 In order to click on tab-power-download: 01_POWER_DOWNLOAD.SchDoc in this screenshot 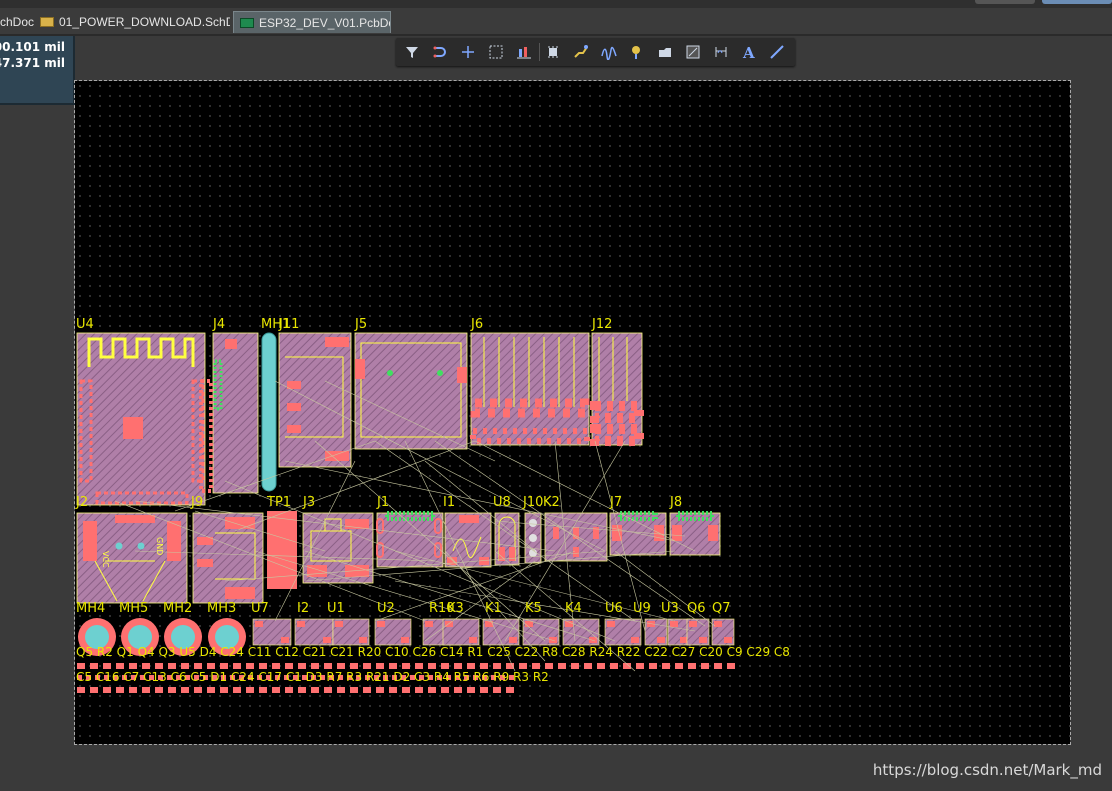, I will do `click(135, 22)`.